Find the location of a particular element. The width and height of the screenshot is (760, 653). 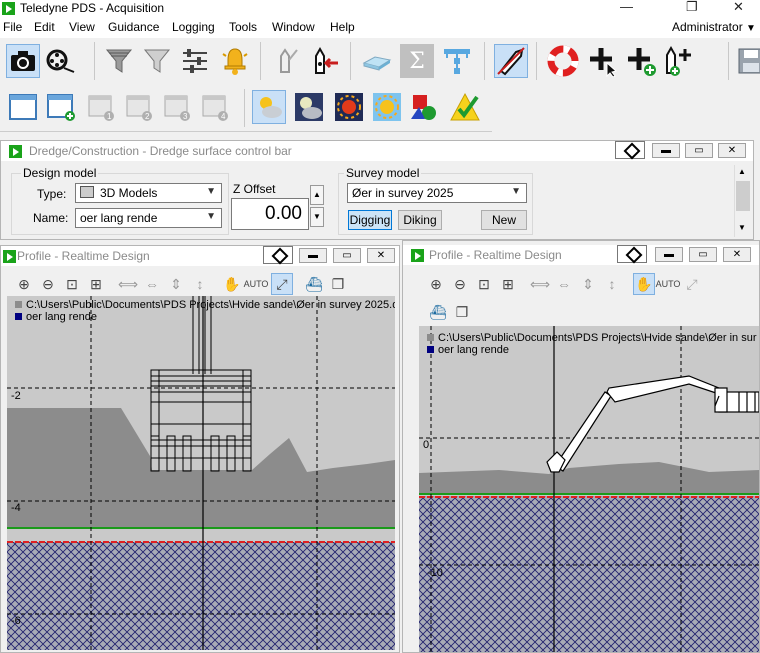

survey-model-label: Survey model is located at coordinates (383, 173).